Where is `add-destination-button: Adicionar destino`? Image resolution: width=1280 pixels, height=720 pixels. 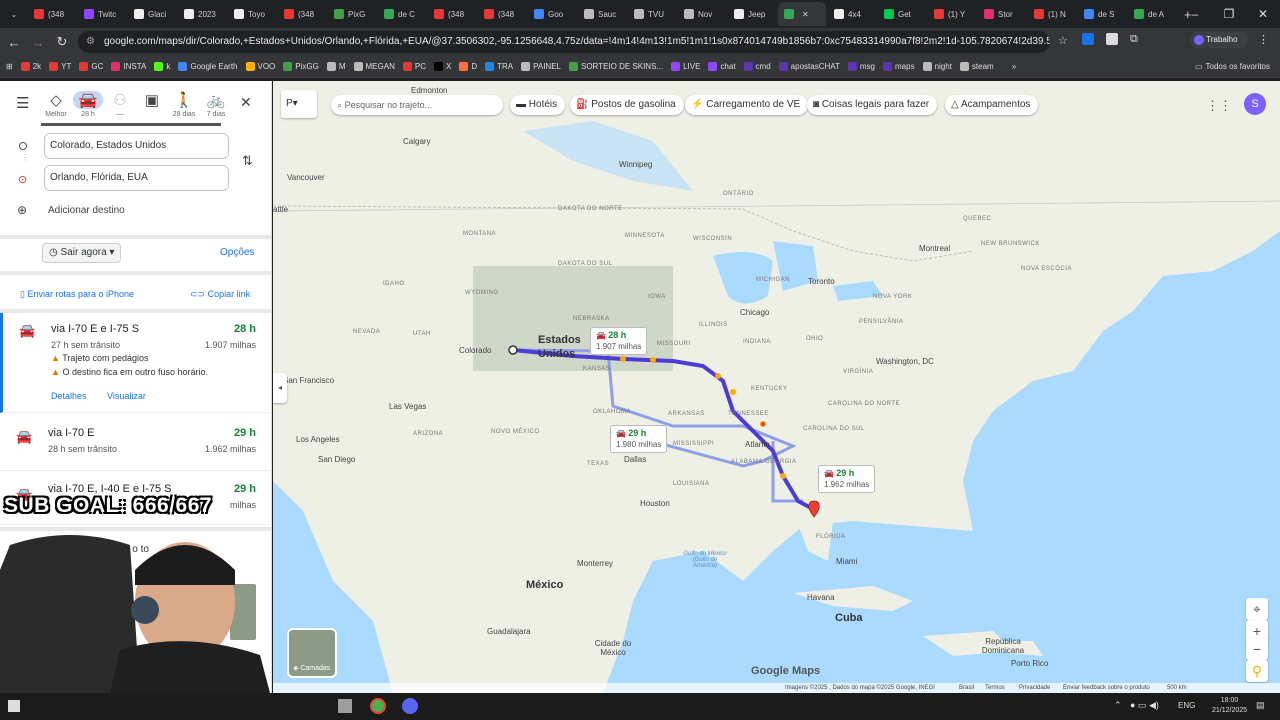
add-destination-button: Adicionar destino is located at coordinates (86, 210).